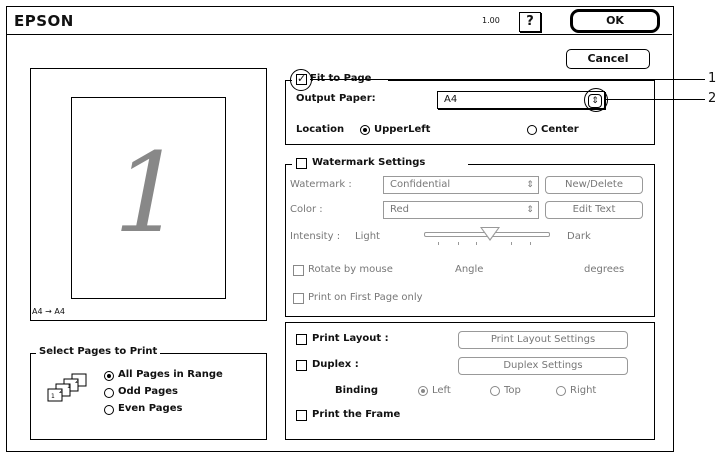  Describe the element at coordinates (365, 297) in the screenshot. I see `first-page-only-label: Print on First Page only` at that location.